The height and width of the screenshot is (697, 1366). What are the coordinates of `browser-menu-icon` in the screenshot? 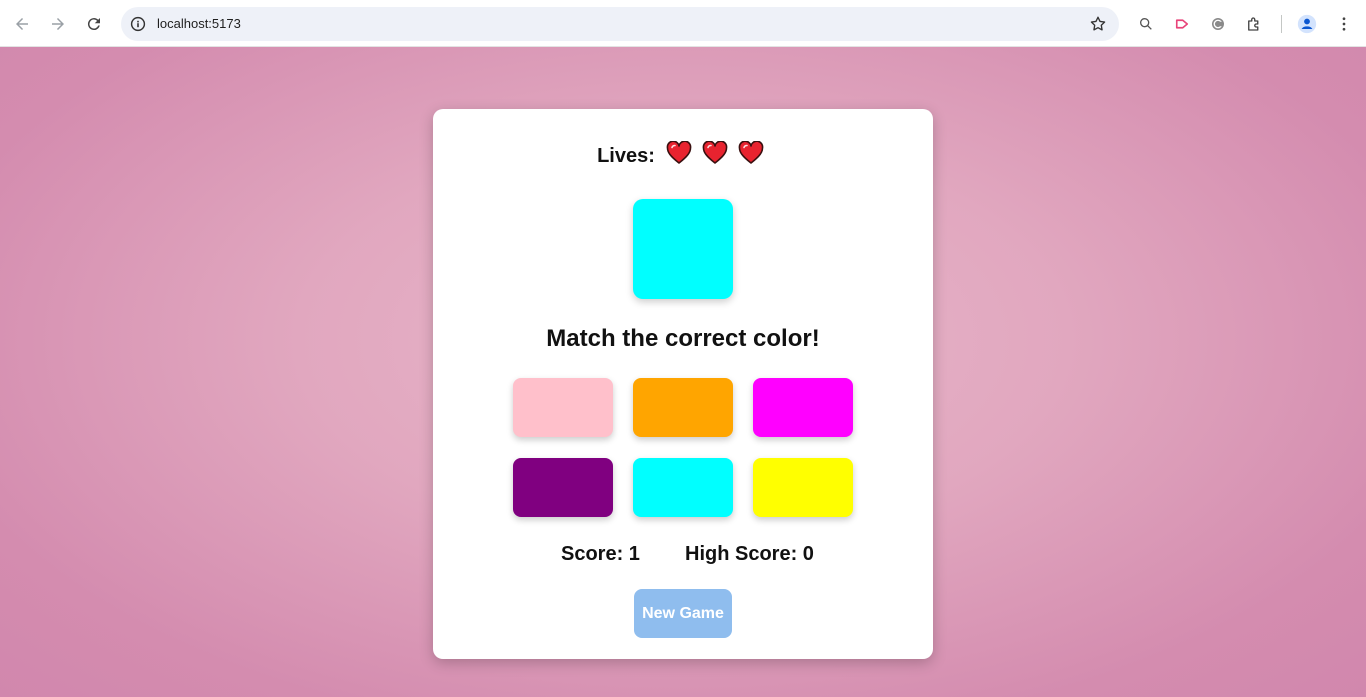 It's located at (1344, 24).